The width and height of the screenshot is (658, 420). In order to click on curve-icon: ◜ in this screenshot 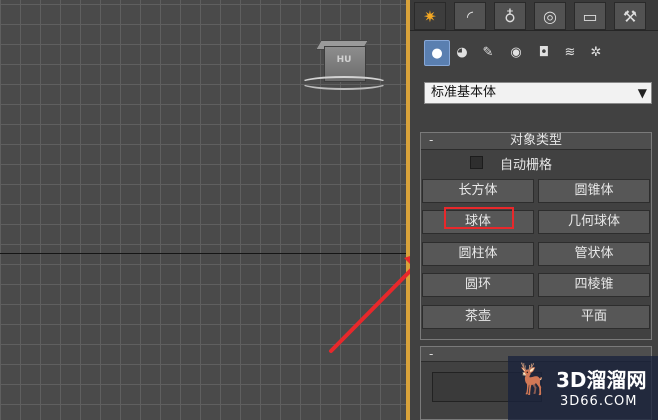, I will do `click(470, 16)`.